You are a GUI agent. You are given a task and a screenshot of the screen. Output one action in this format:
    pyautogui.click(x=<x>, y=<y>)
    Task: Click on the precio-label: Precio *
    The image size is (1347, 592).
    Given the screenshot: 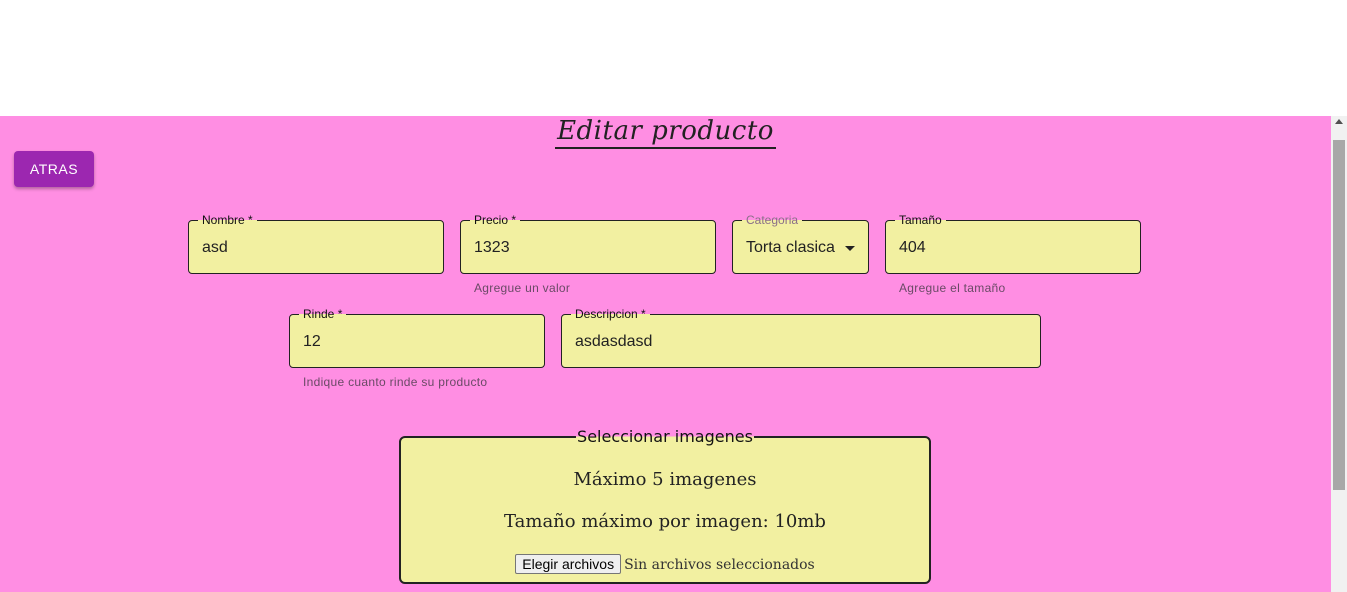 What is the action you would take?
    pyautogui.click(x=495, y=220)
    